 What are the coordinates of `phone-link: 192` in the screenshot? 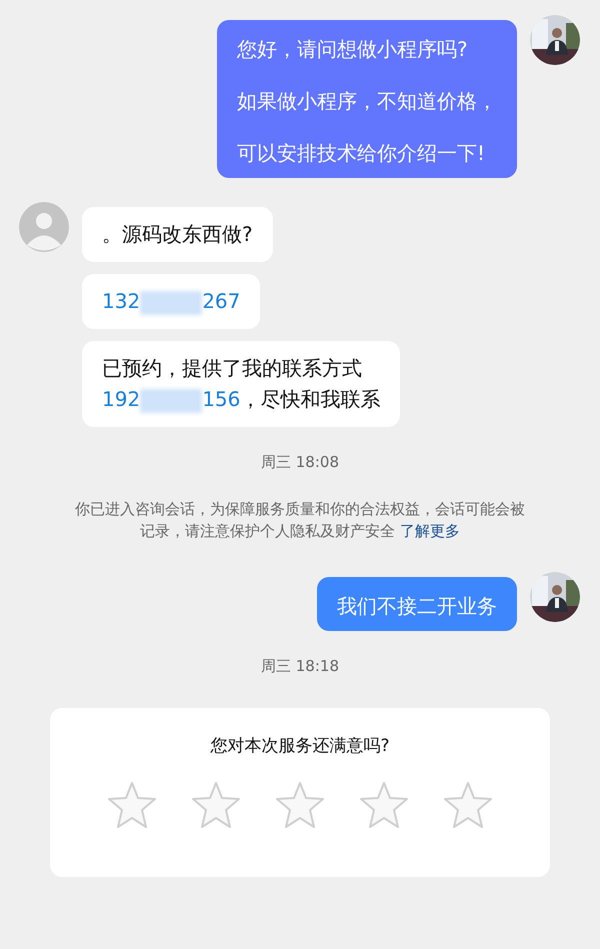 It's located at (121, 399).